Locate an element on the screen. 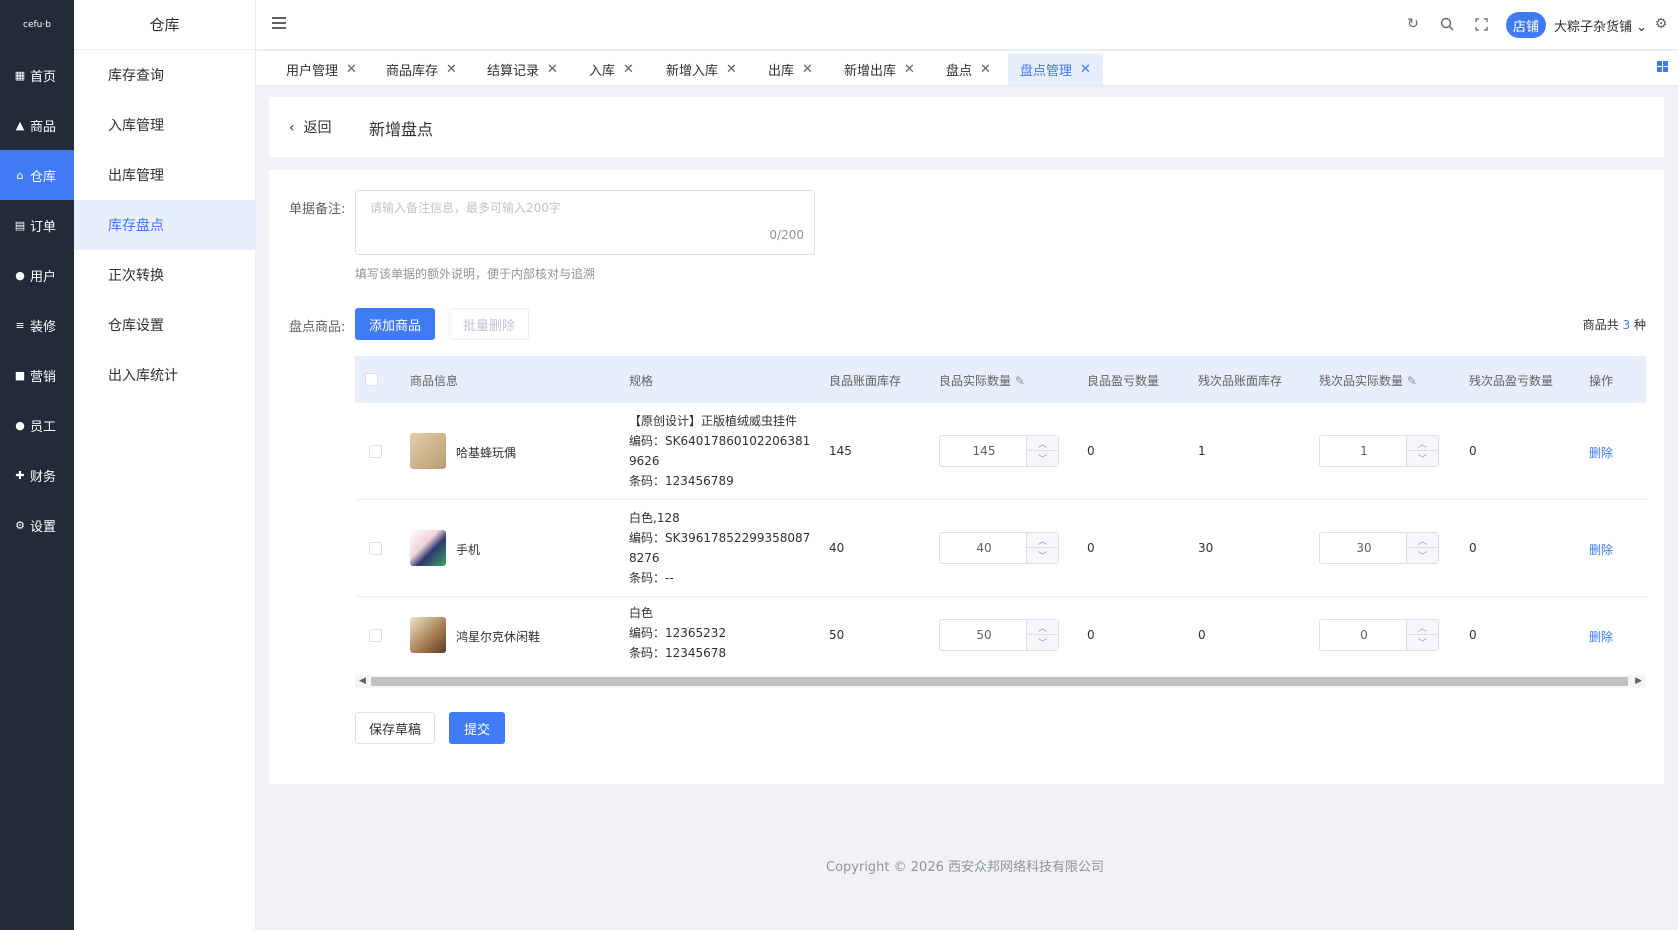 Image resolution: width=1678 pixels, height=930 pixels. shop-name-dropdown: 大粽子杂货铺 ⌄ is located at coordinates (1600, 25).